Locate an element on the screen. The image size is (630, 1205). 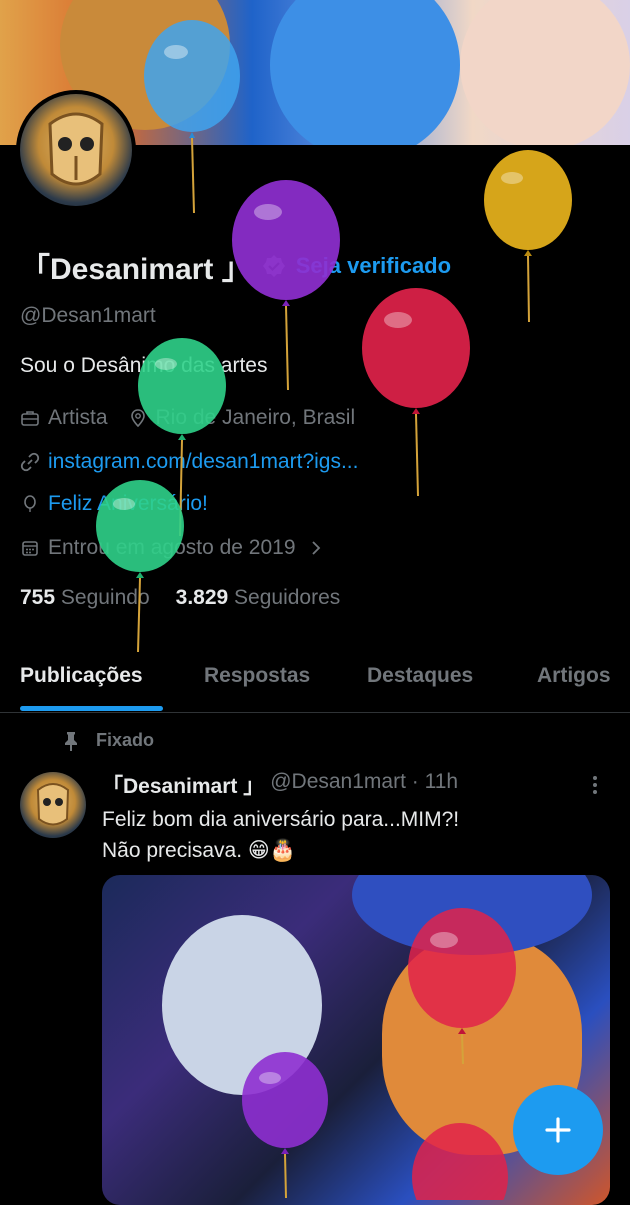
tab-destaques: Destaques is located at coordinates (420, 676).